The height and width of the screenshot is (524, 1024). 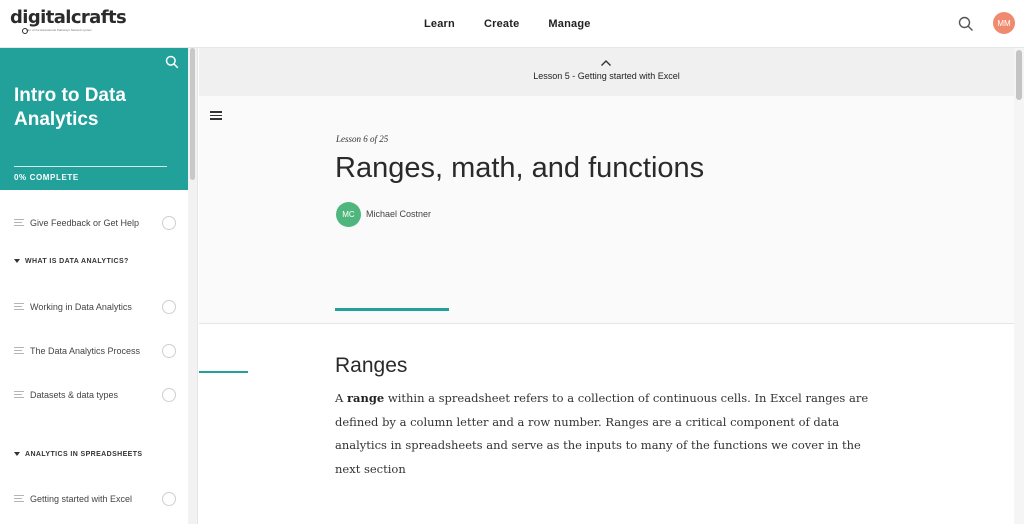 I want to click on search-icon, so click(x=966, y=24).